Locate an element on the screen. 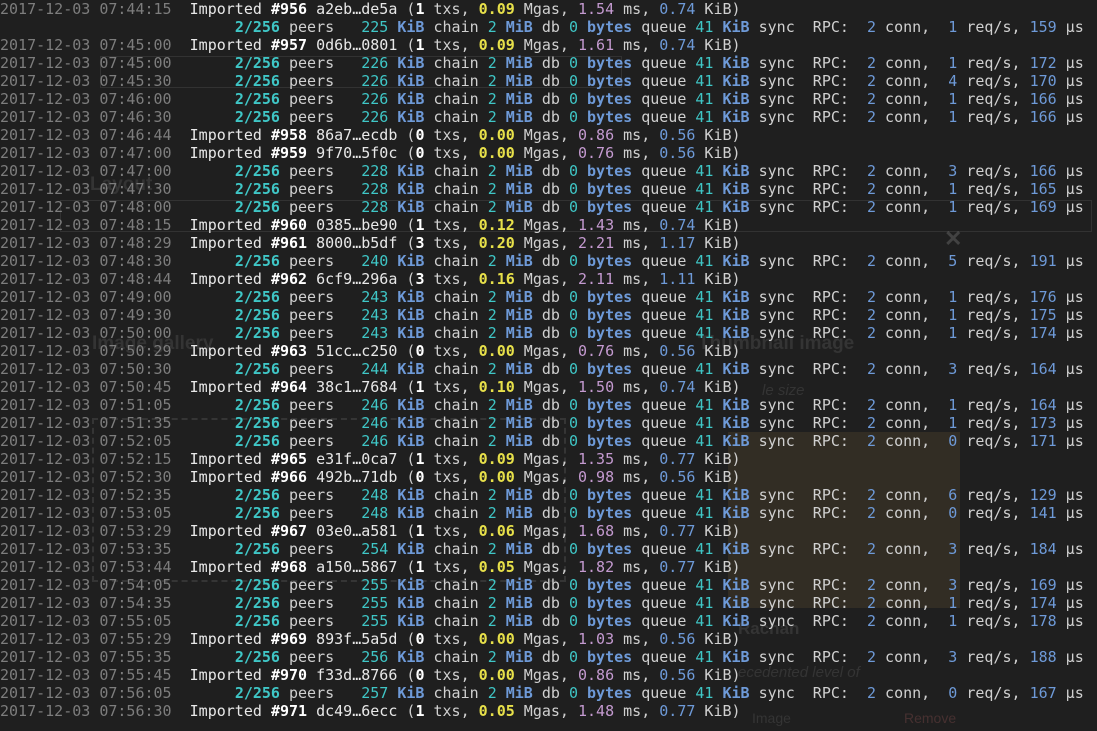 This screenshot has width=1097, height=731. log-timestamp: 2017-12-03 07:51:05 is located at coordinates (86, 405).